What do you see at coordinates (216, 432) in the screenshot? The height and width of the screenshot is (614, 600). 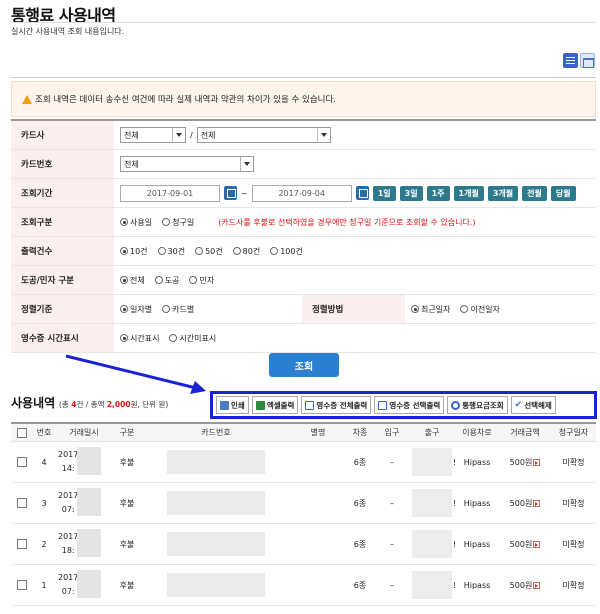 I see `col-card: 카드번호` at bounding box center [216, 432].